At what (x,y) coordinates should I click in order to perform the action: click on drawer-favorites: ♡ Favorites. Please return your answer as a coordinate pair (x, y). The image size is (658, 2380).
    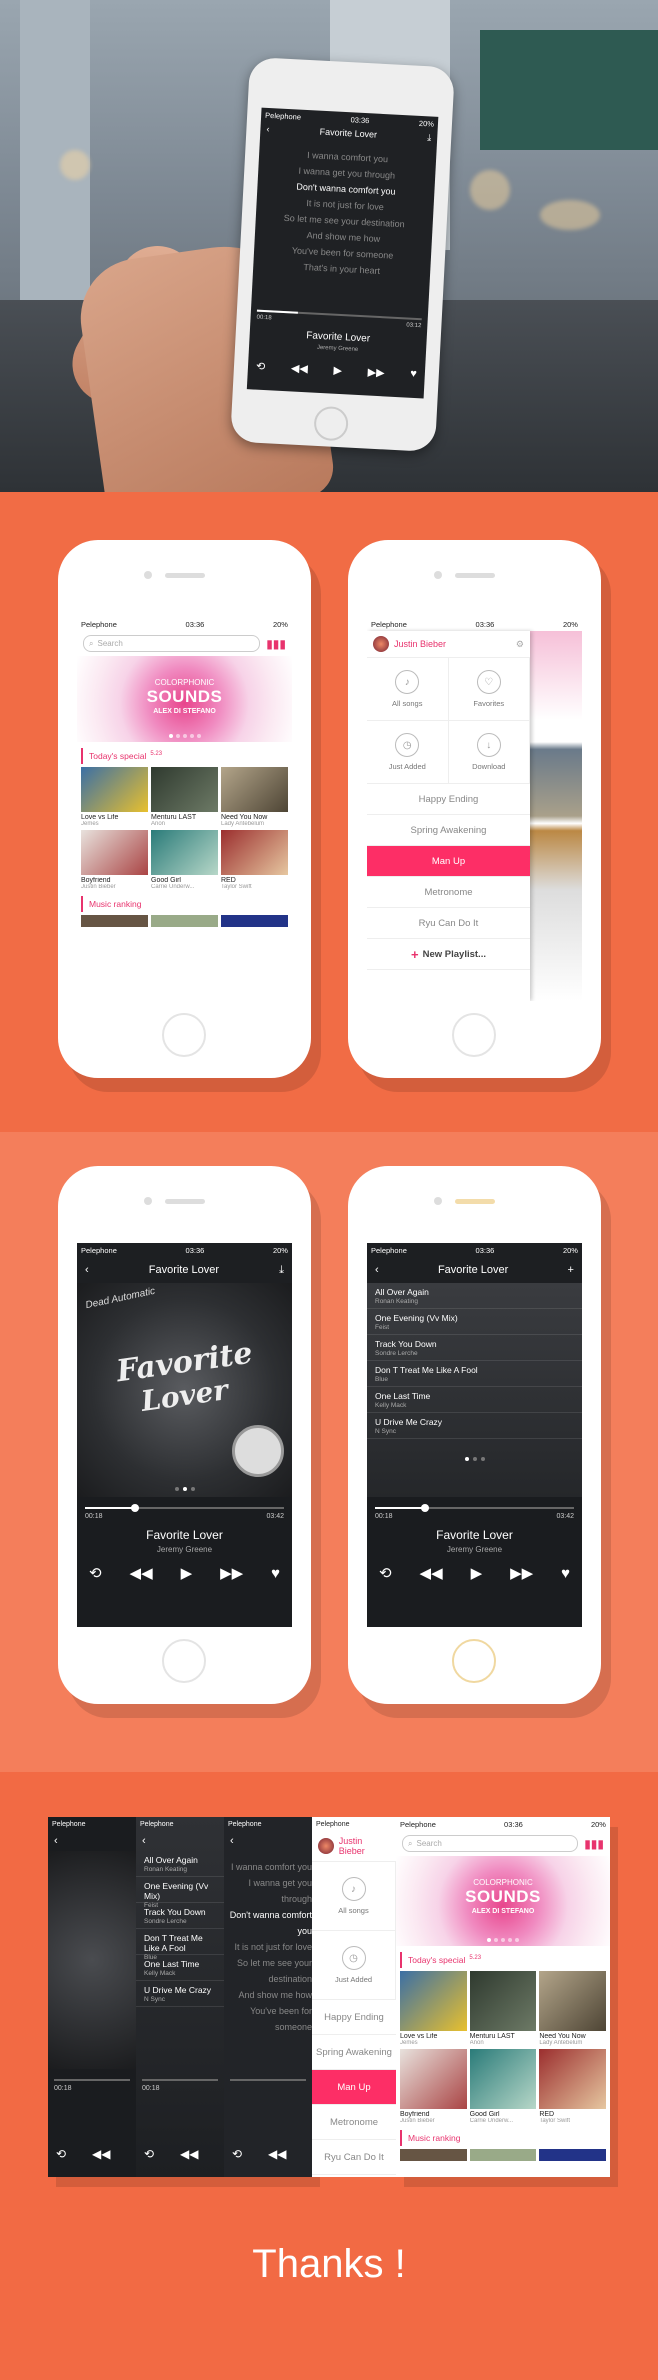
    Looking at the image, I should click on (489, 689).